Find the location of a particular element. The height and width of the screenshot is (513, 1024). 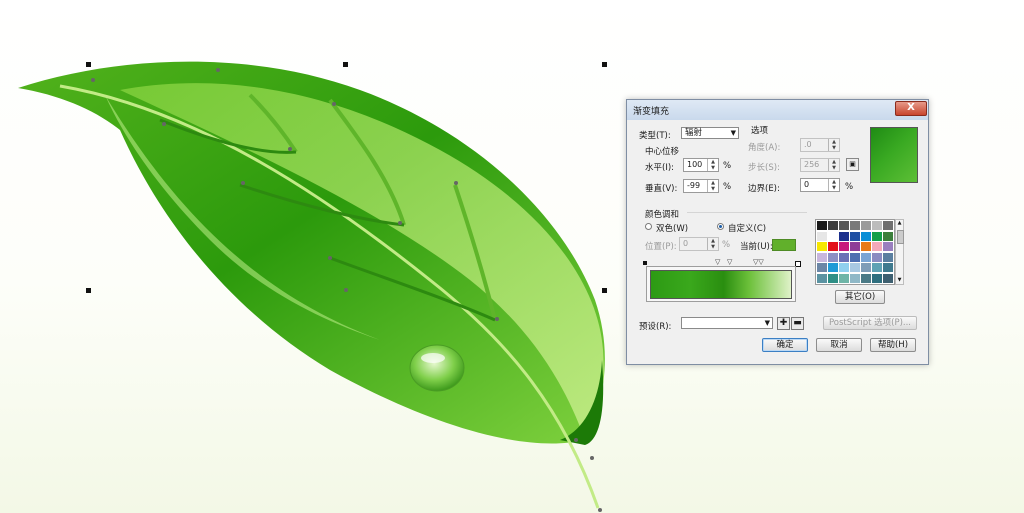

dialog-titlebar: 渐变填充 X is located at coordinates (777, 110).